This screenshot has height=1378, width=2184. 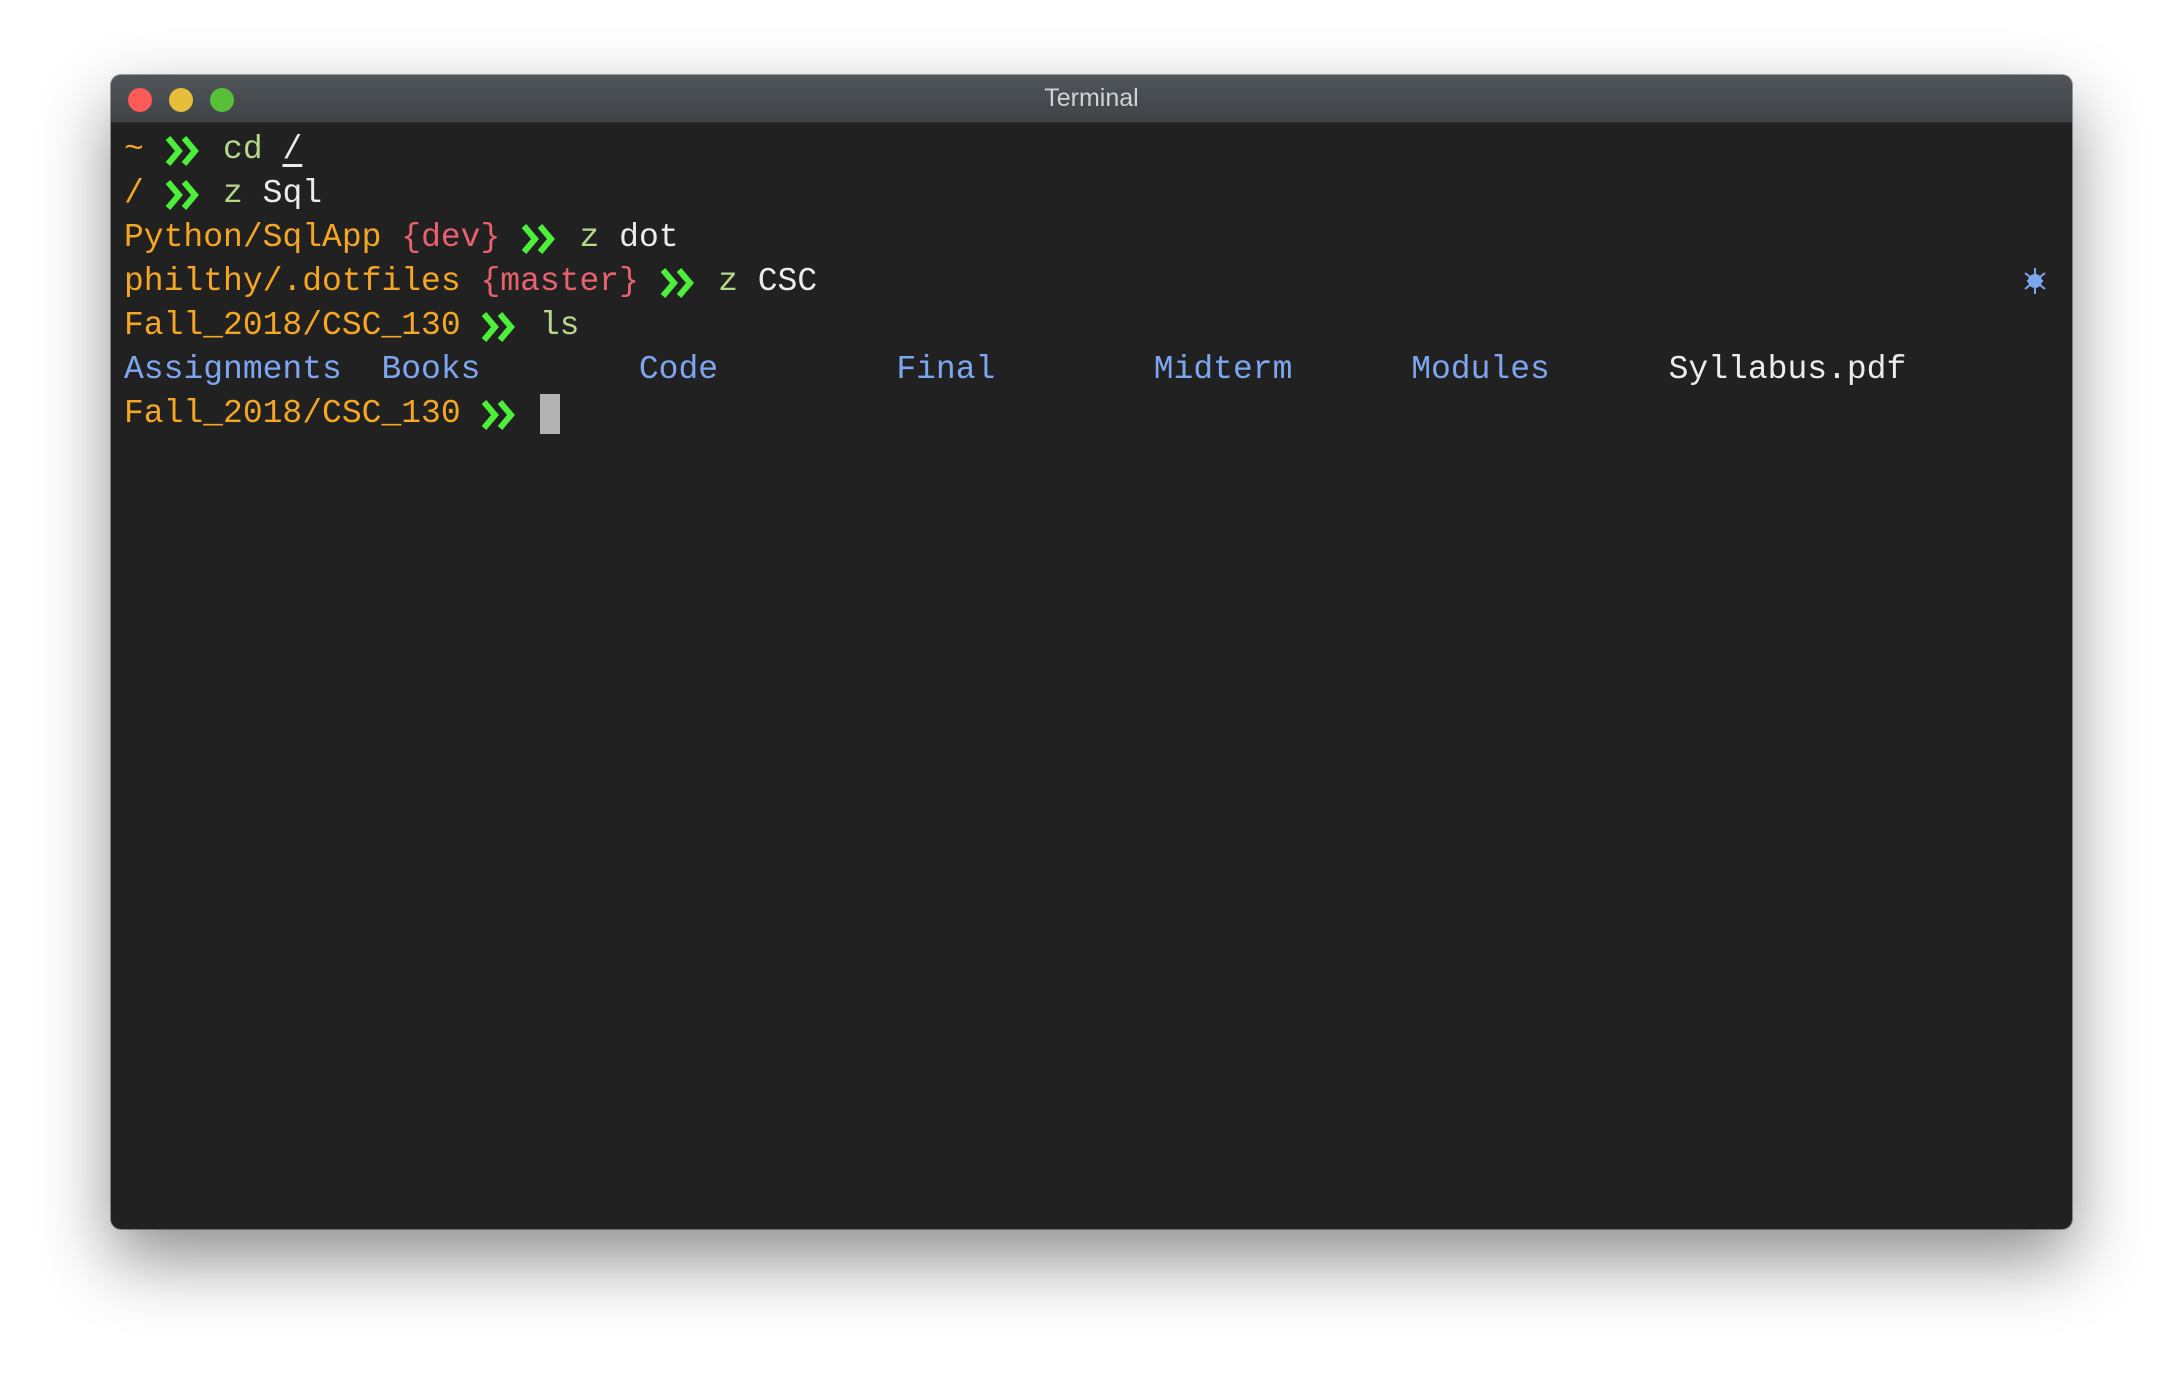 What do you see at coordinates (1098, 194) in the screenshot?
I see `terminal-line: / z Sql` at bounding box center [1098, 194].